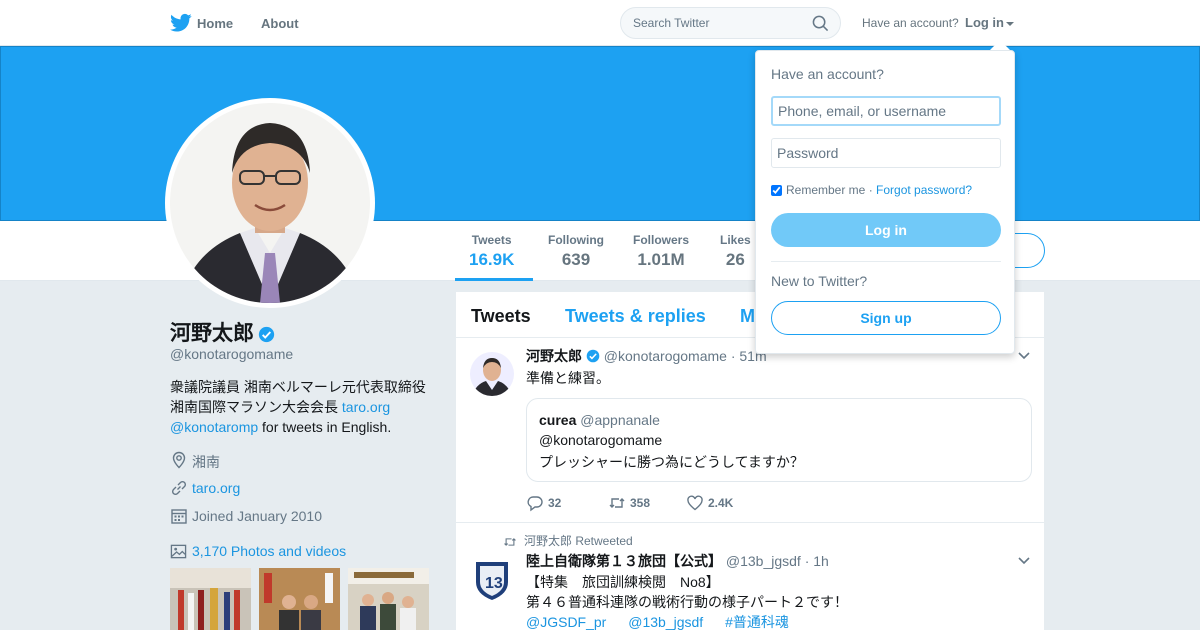  Describe the element at coordinates (695, 503) in the screenshot. I see `heart-icon` at that location.